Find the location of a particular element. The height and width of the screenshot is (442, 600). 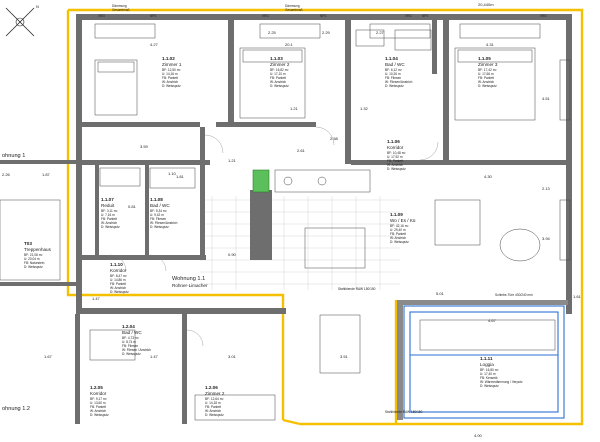

svg-text: Loggia is located at coordinates (487, 364).